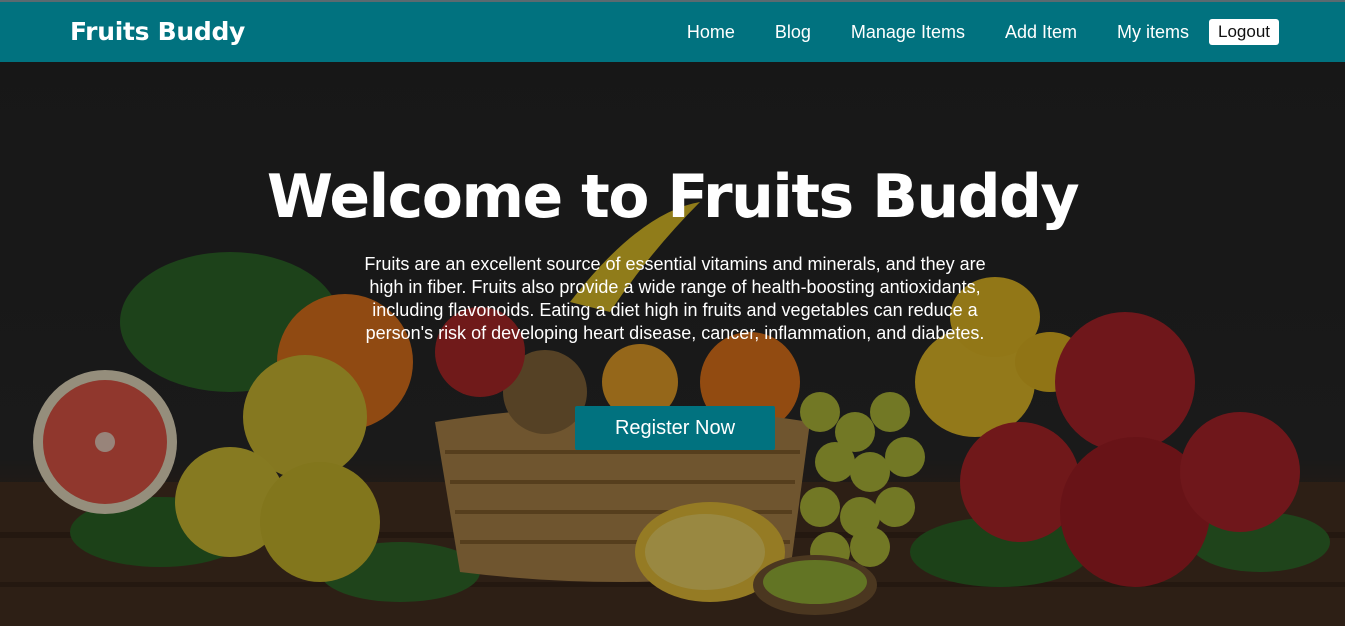 The height and width of the screenshot is (626, 1345). Describe the element at coordinates (793, 32) in the screenshot. I see `nav-blog-link: Blog` at that location.